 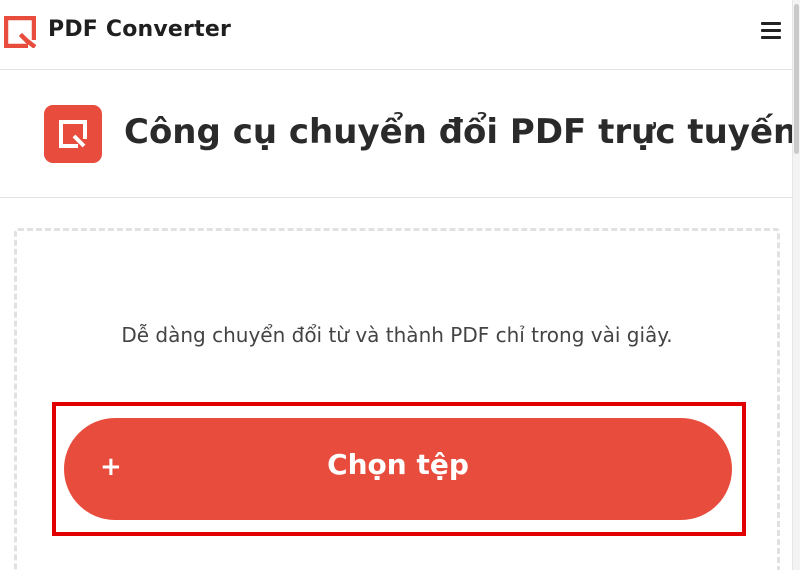 What do you see at coordinates (396, 35) in the screenshot?
I see `top-bar: PDF Converter` at bounding box center [396, 35].